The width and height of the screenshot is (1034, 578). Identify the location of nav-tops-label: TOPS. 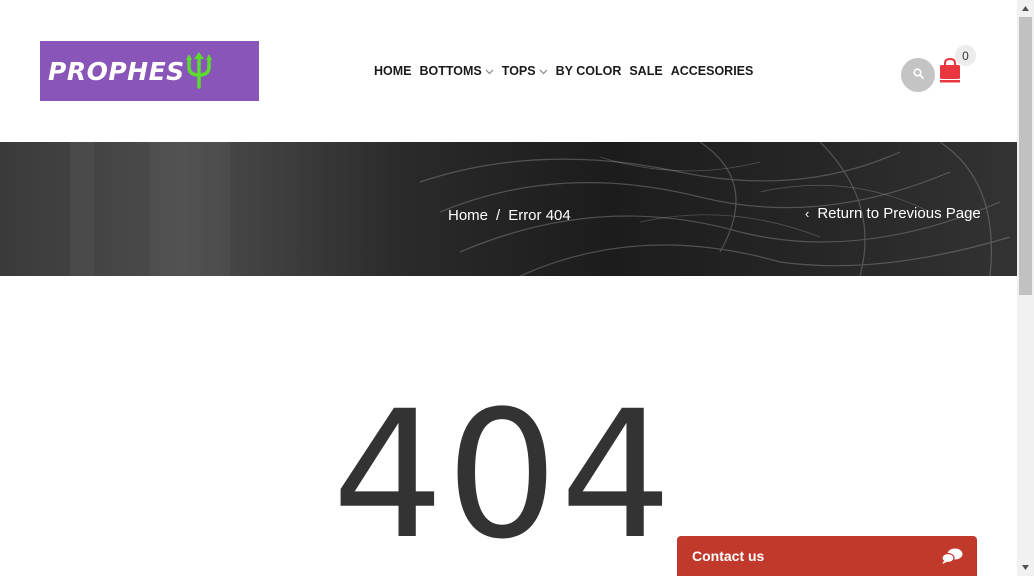
(518, 71).